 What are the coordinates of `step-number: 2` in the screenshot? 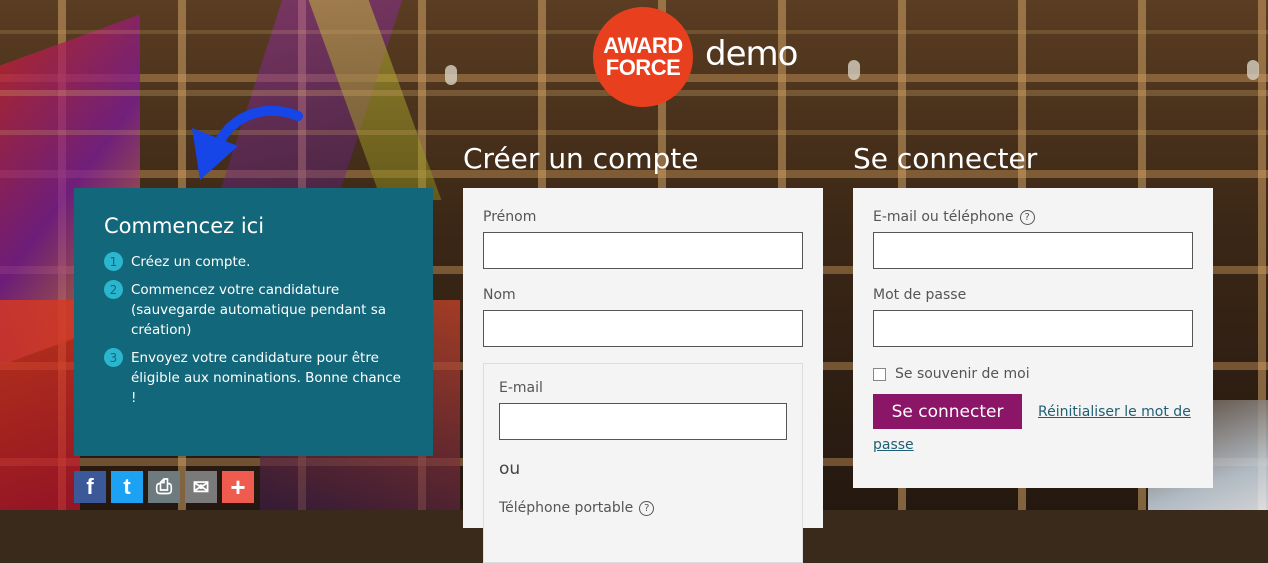 It's located at (113, 289).